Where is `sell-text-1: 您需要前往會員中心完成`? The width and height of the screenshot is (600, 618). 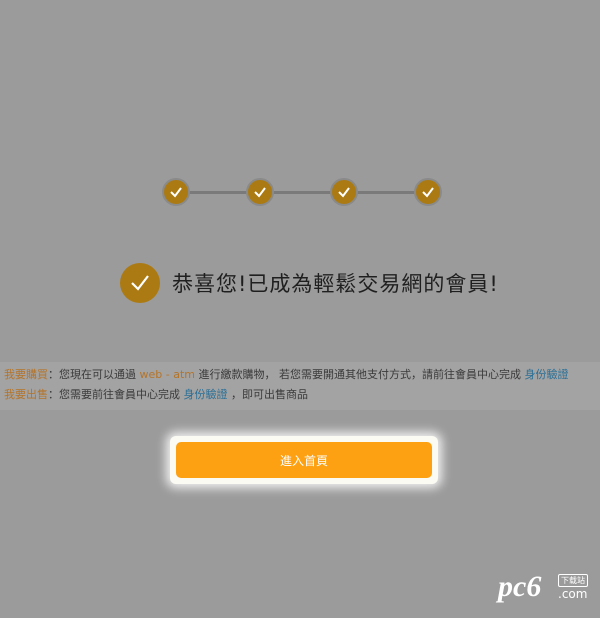 sell-text-1: 您需要前往會員中心完成 is located at coordinates (121, 394).